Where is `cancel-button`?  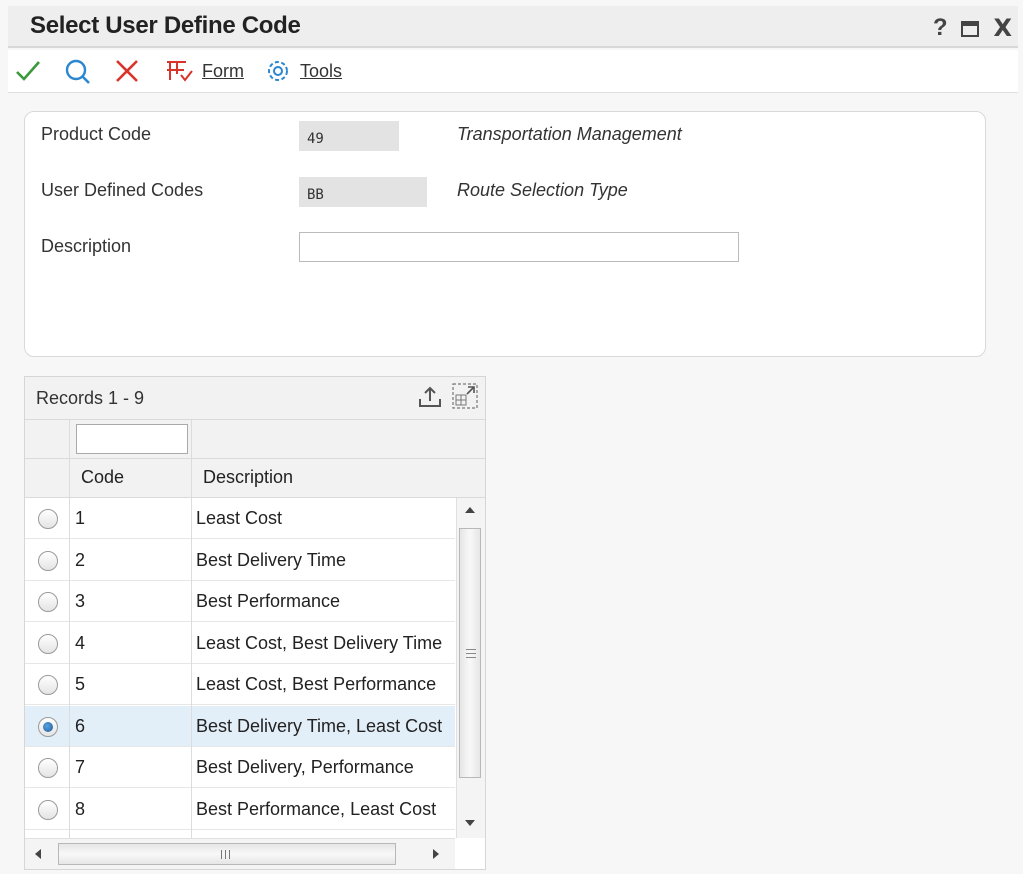
cancel-button is located at coordinates (127, 71).